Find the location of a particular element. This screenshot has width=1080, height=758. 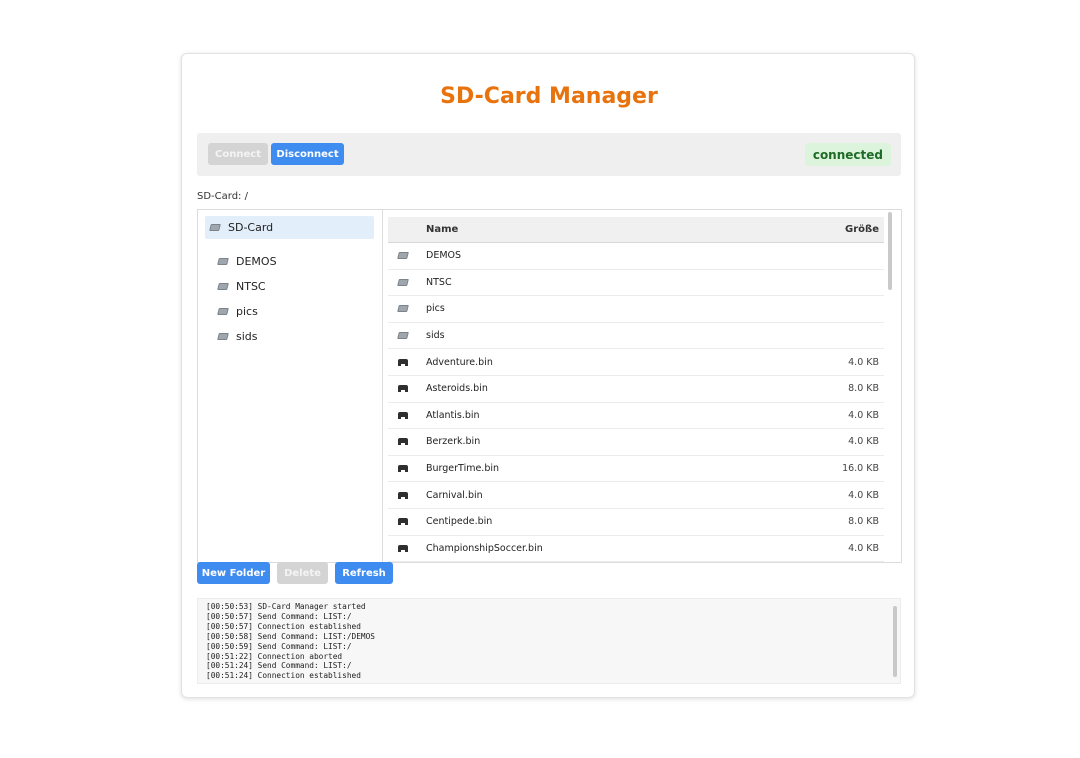

log-line: [00:50:53] SD-Card Manager started is located at coordinates (286, 606).